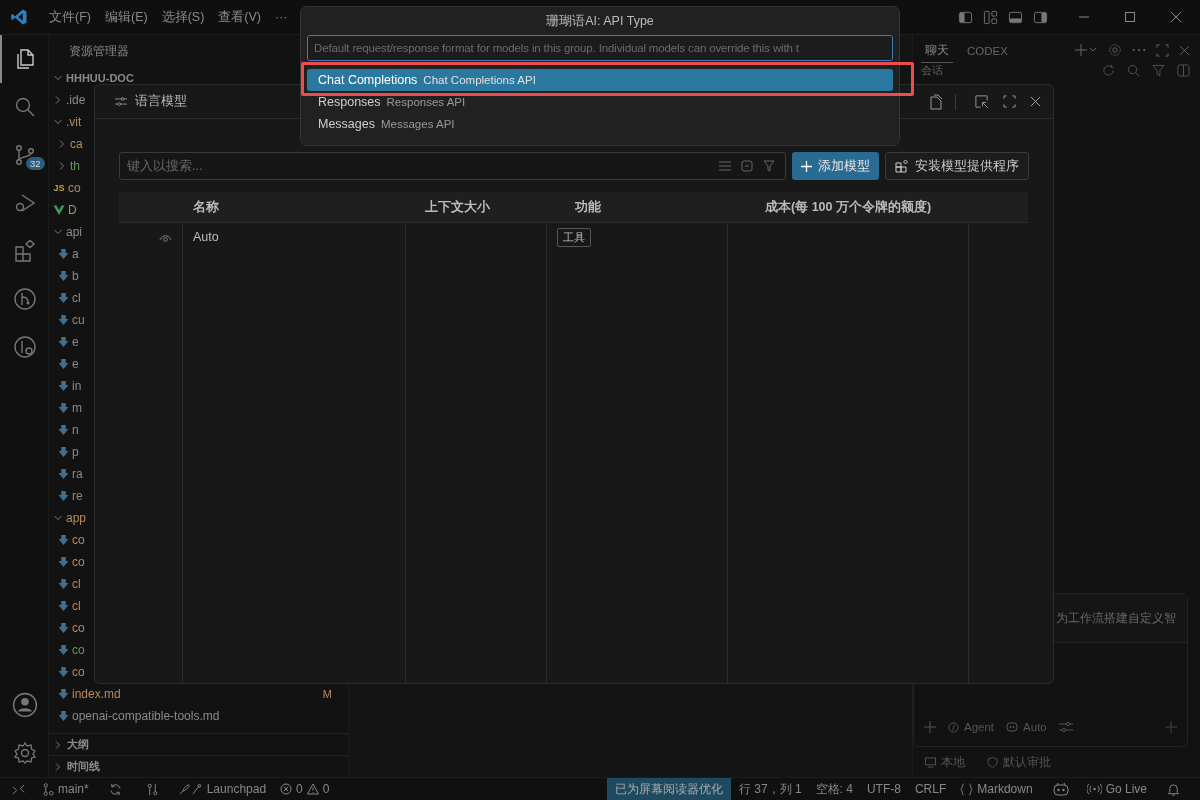  Describe the element at coordinates (165, 238) in the screenshot. I see `eye-icon` at that location.